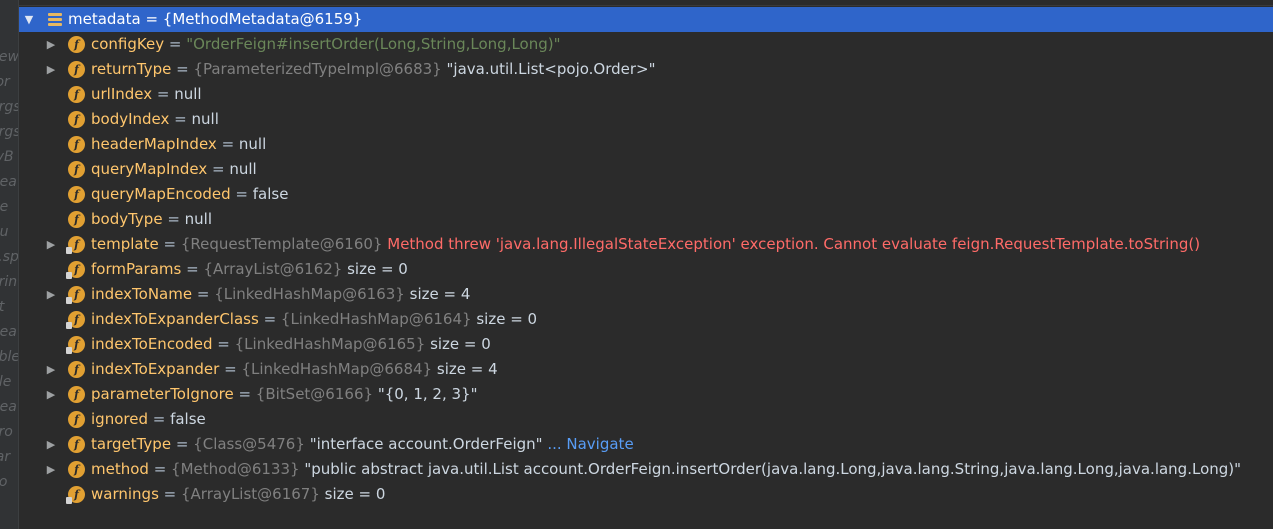  Describe the element at coordinates (646, 19) in the screenshot. I see `tree-row-metadata: ▼ metadata = {MethodMetadata@6159}` at that location.